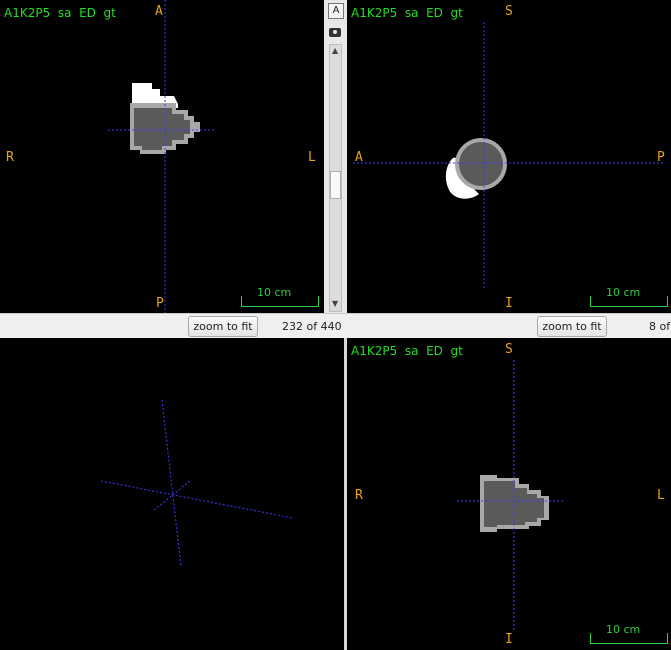  Describe the element at coordinates (335, 32) in the screenshot. I see `camera-icon` at that location.